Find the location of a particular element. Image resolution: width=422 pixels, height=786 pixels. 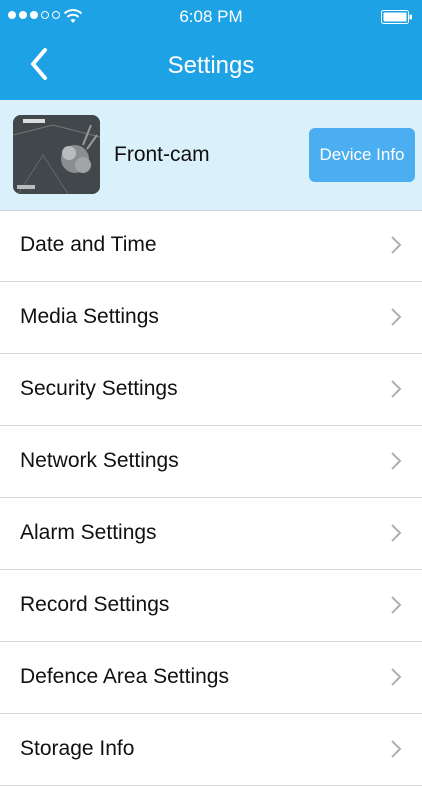

settings-item-storage-info: Storage Info is located at coordinates (211, 750).